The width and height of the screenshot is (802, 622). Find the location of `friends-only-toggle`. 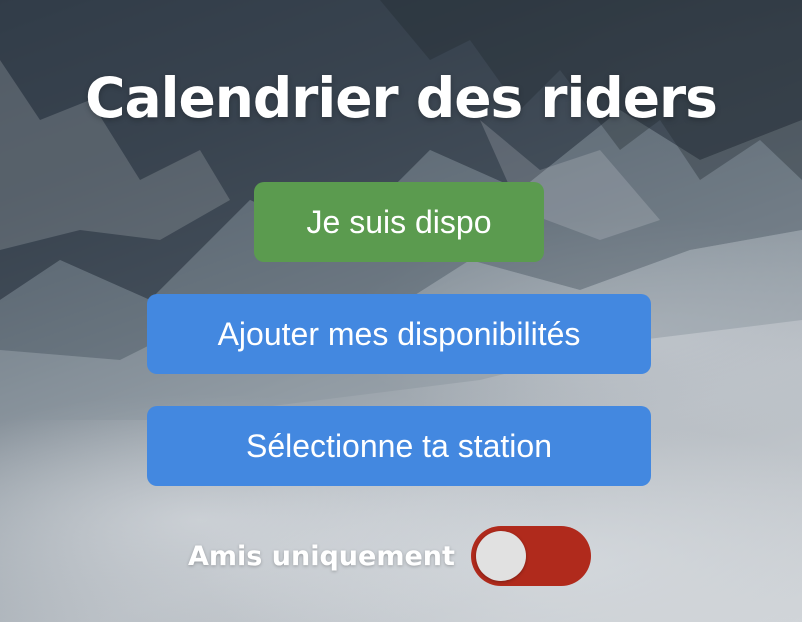

friends-only-toggle is located at coordinates (530, 556).